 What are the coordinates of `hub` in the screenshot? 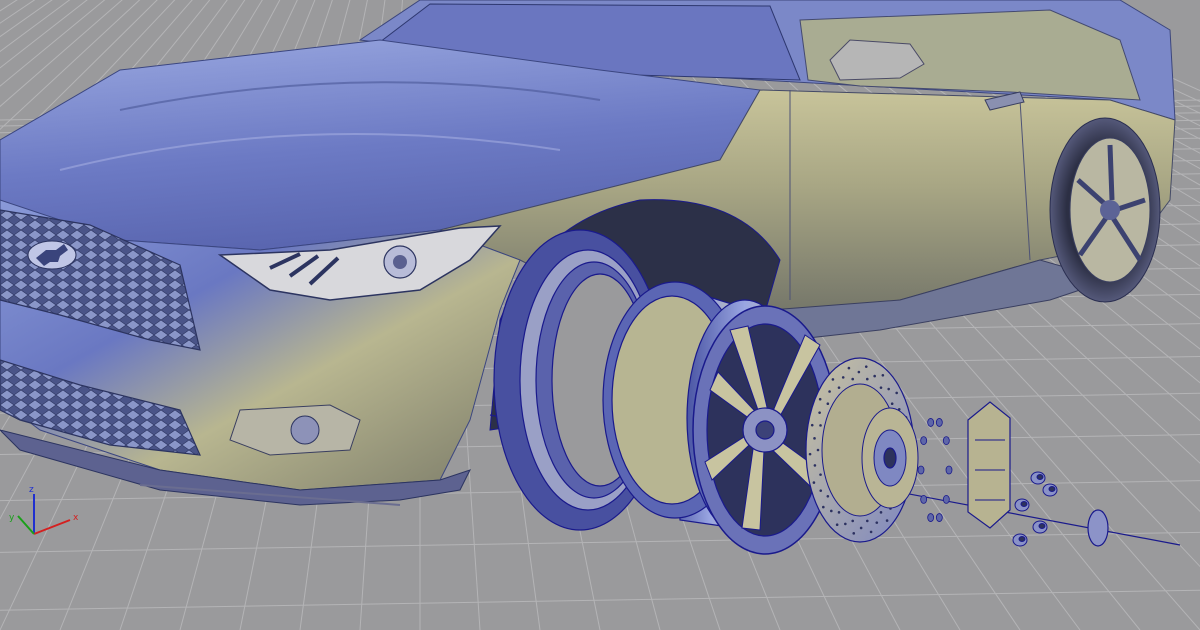 It's located at (890, 458).